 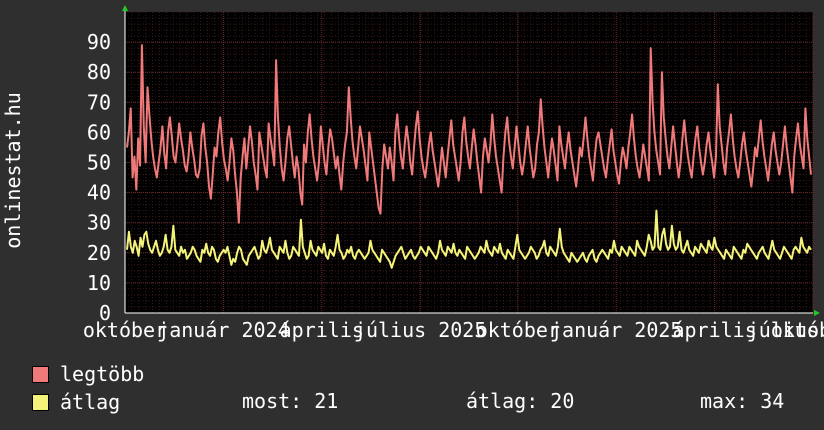 What do you see at coordinates (223, 330) in the screenshot?
I see `x-tick-label: január 2024` at bounding box center [223, 330].